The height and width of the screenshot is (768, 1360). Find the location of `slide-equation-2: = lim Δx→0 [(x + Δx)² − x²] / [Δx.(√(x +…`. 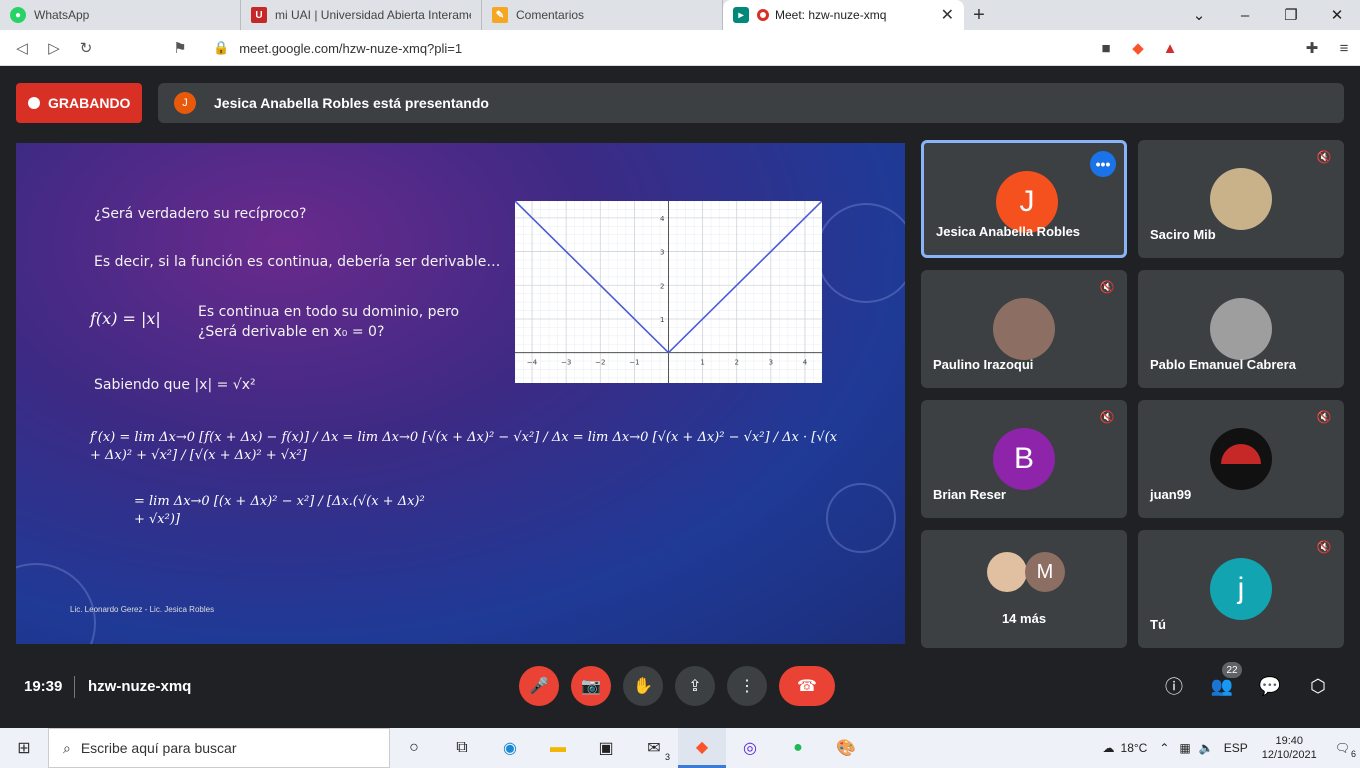

slide-equation-2: = lim Δx→0 [(x + Δx)² − x²] / [Δx.(√(x +… is located at coordinates (279, 510).